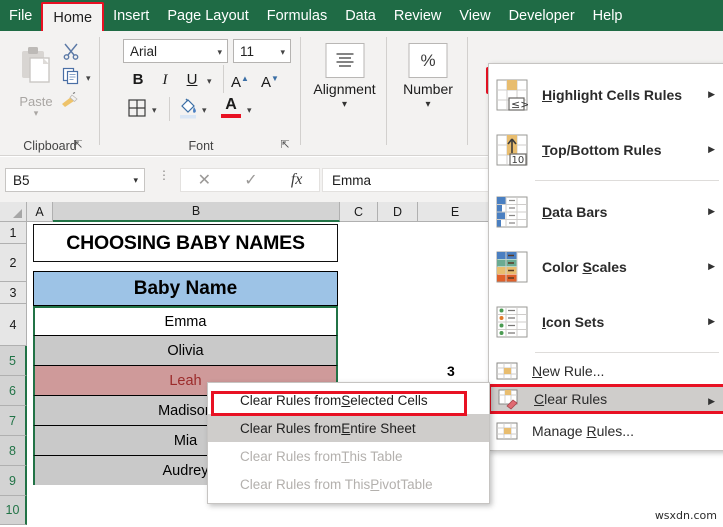 The image size is (723, 527). Describe the element at coordinates (398, 212) in the screenshot. I see `column-header-d: D` at that location.